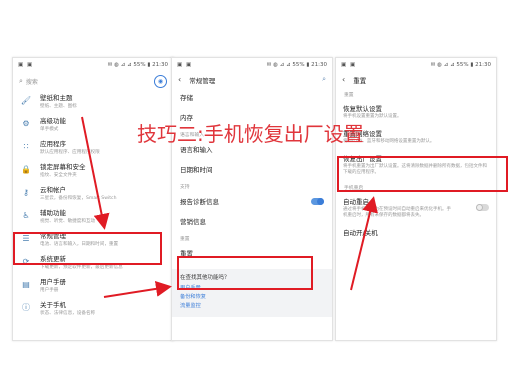 The height and width of the screenshot is (384, 512). Describe the element at coordinates (95, 173) in the screenshot. I see `arrow-to-general-management` at that location.